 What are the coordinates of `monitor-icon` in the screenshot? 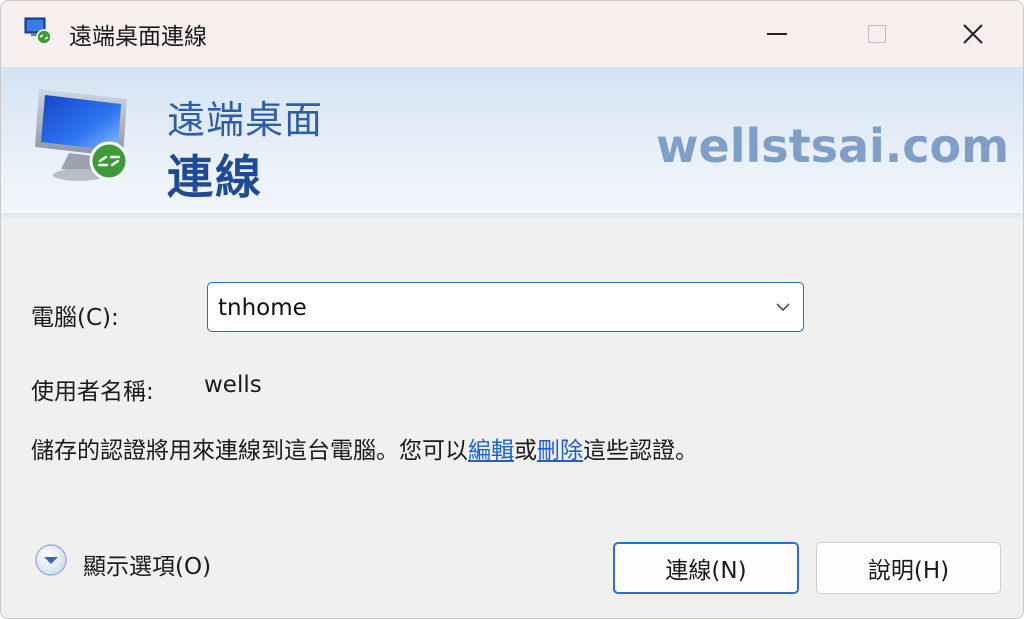 It's located at (82, 135).